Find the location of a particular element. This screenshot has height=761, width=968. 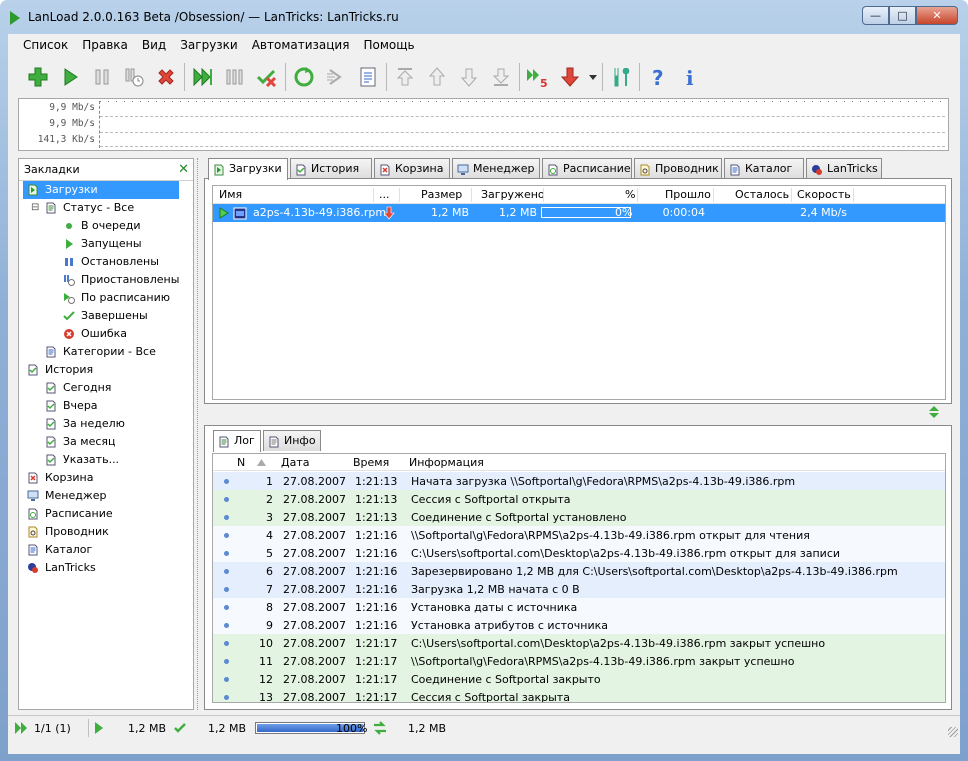

add-icon is located at coordinates (38, 77).